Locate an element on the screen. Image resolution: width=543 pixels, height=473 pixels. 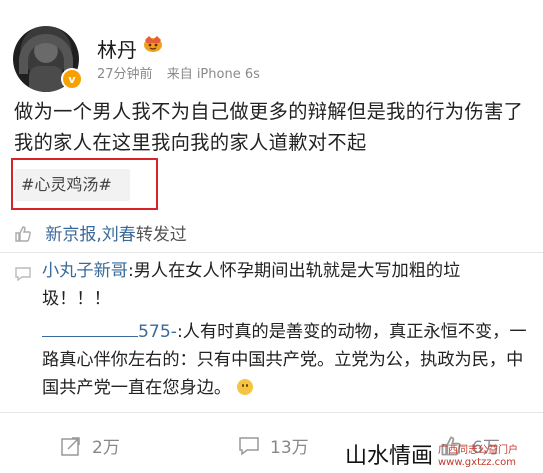
comment-username: 575- is located at coordinates (157, 332).